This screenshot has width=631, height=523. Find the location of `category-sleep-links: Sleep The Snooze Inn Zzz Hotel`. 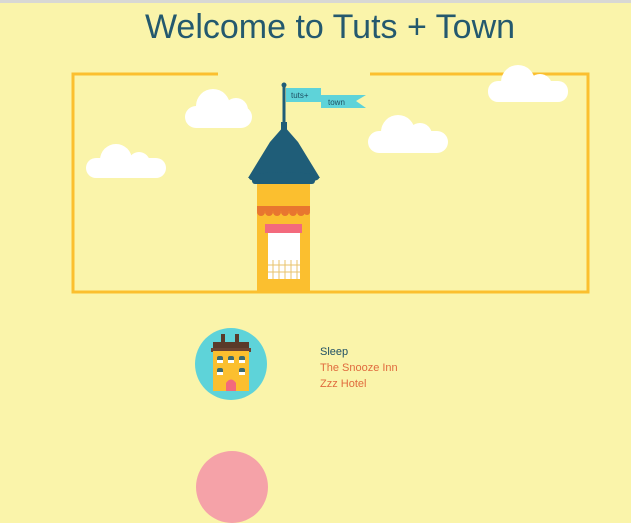

category-sleep-links: Sleep The Snooze Inn Zzz Hotel is located at coordinates (359, 368).